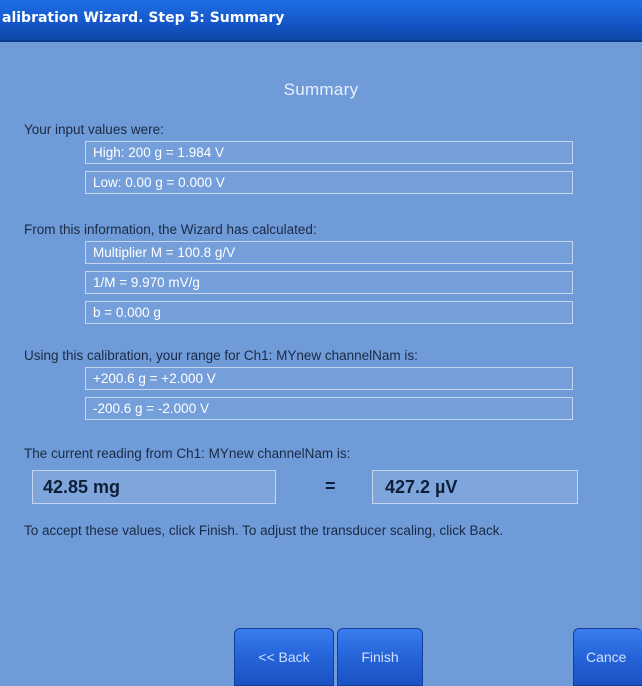 This screenshot has width=642, height=686. I want to click on cancel-button: Cance, so click(607, 657).